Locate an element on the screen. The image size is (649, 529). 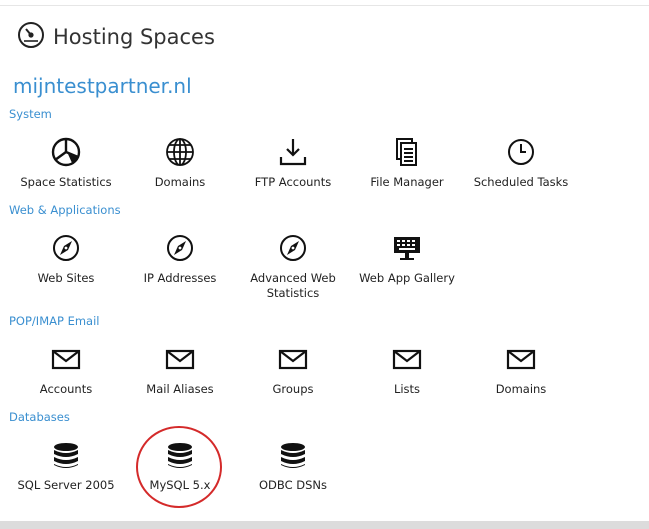
item-label: ODBC DSNs is located at coordinates (293, 485).